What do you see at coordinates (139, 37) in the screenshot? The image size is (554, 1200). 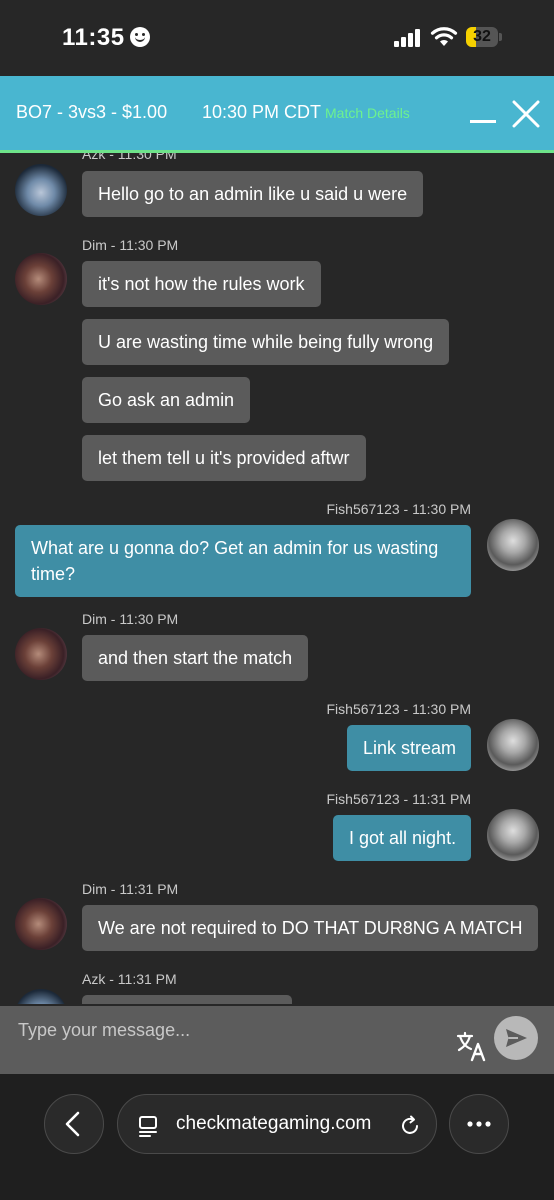 I see `focus-mode-icon` at bounding box center [139, 37].